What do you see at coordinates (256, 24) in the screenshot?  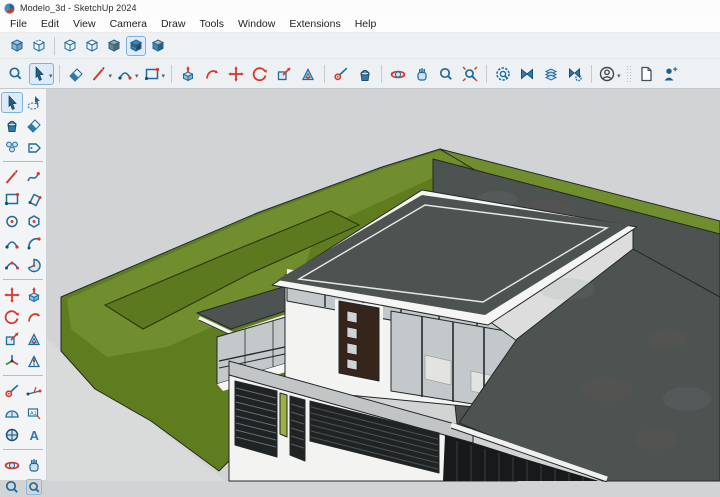 I see `menu-window: Window` at bounding box center [256, 24].